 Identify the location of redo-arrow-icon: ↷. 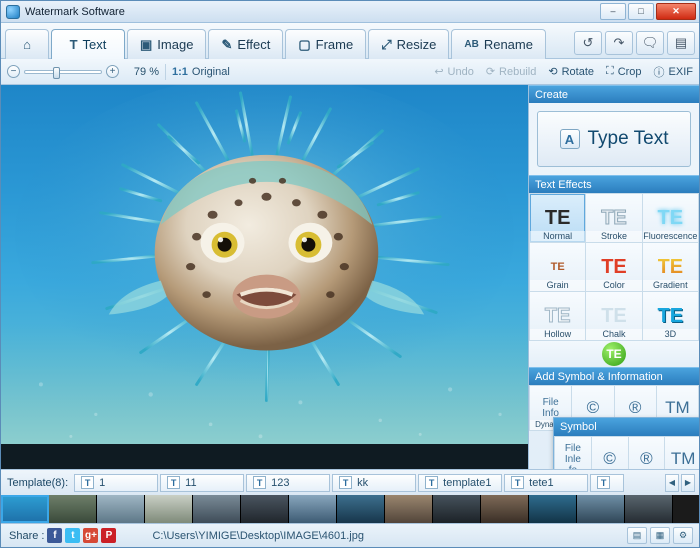
(619, 43).